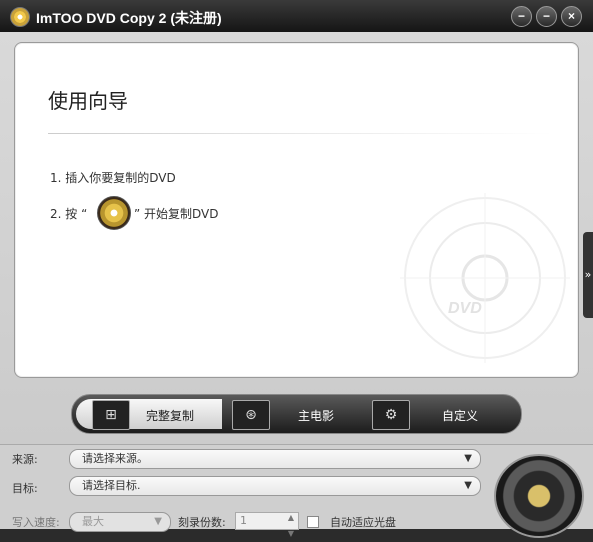 The image size is (593, 542). What do you see at coordinates (300, 133) in the screenshot?
I see `divider` at bounding box center [300, 133].